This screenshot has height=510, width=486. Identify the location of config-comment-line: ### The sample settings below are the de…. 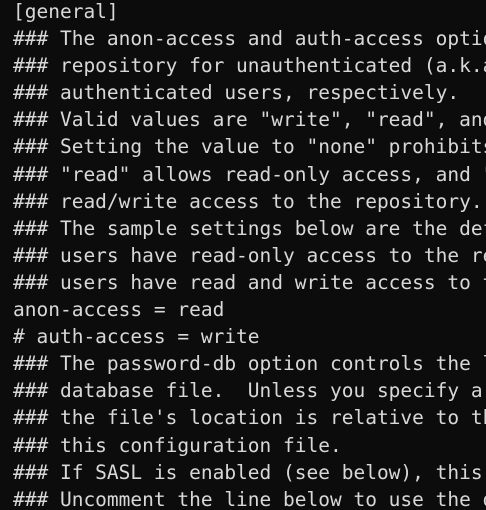
(249, 228).